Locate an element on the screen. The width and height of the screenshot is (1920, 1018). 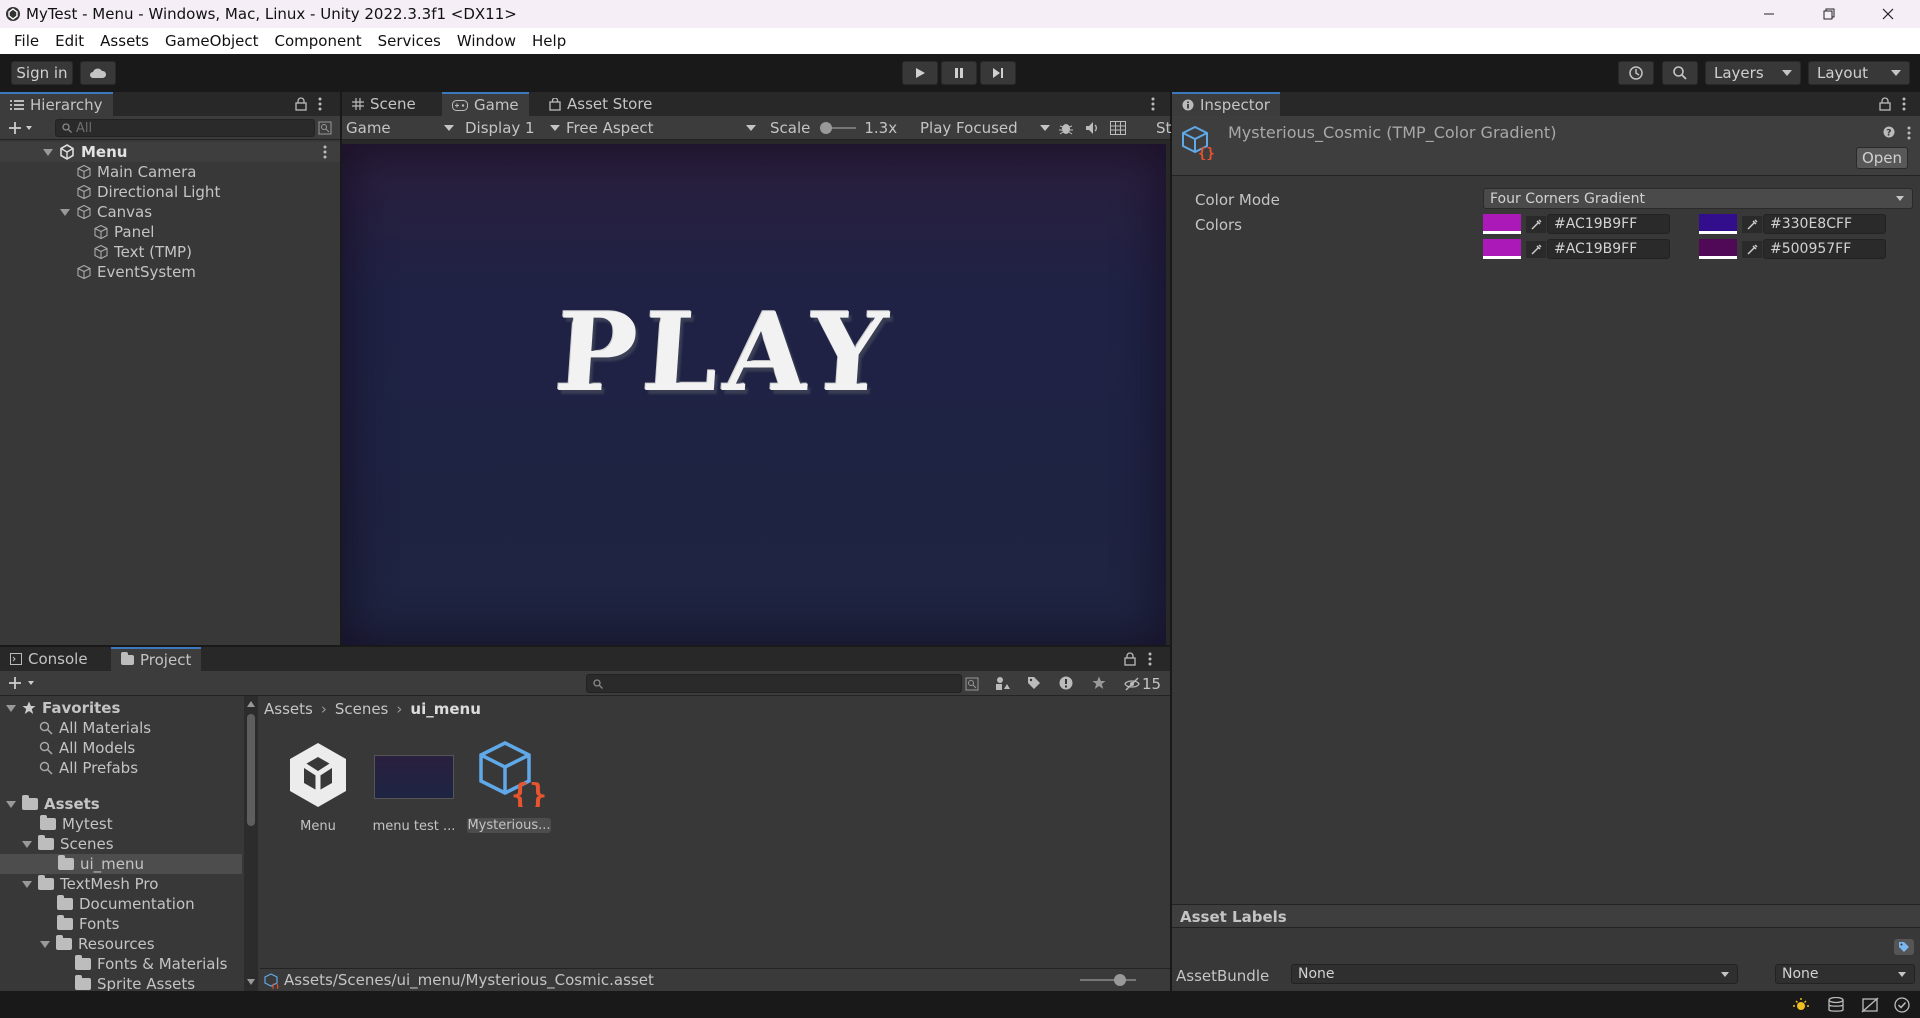
view-mode-dropdown: Game is located at coordinates (400, 128).